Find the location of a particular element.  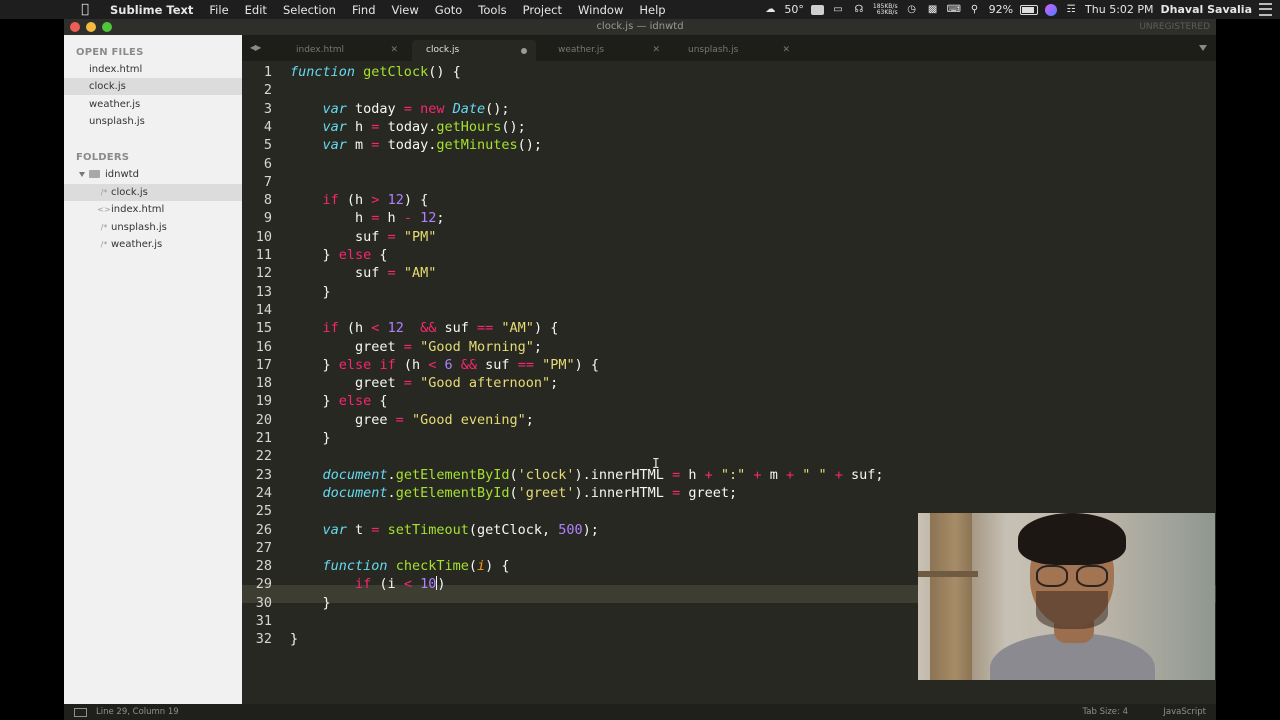

folder-file-item: /* weather.js is located at coordinates (153, 244).